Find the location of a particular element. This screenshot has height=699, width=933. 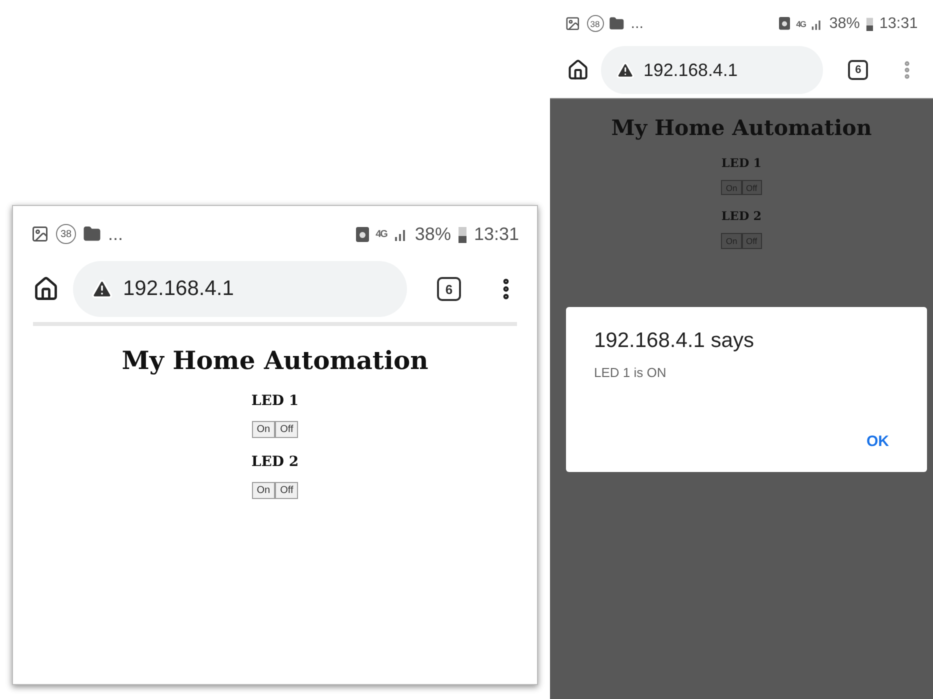

dialog-message: LED 1 is ON is located at coordinates (631, 373).